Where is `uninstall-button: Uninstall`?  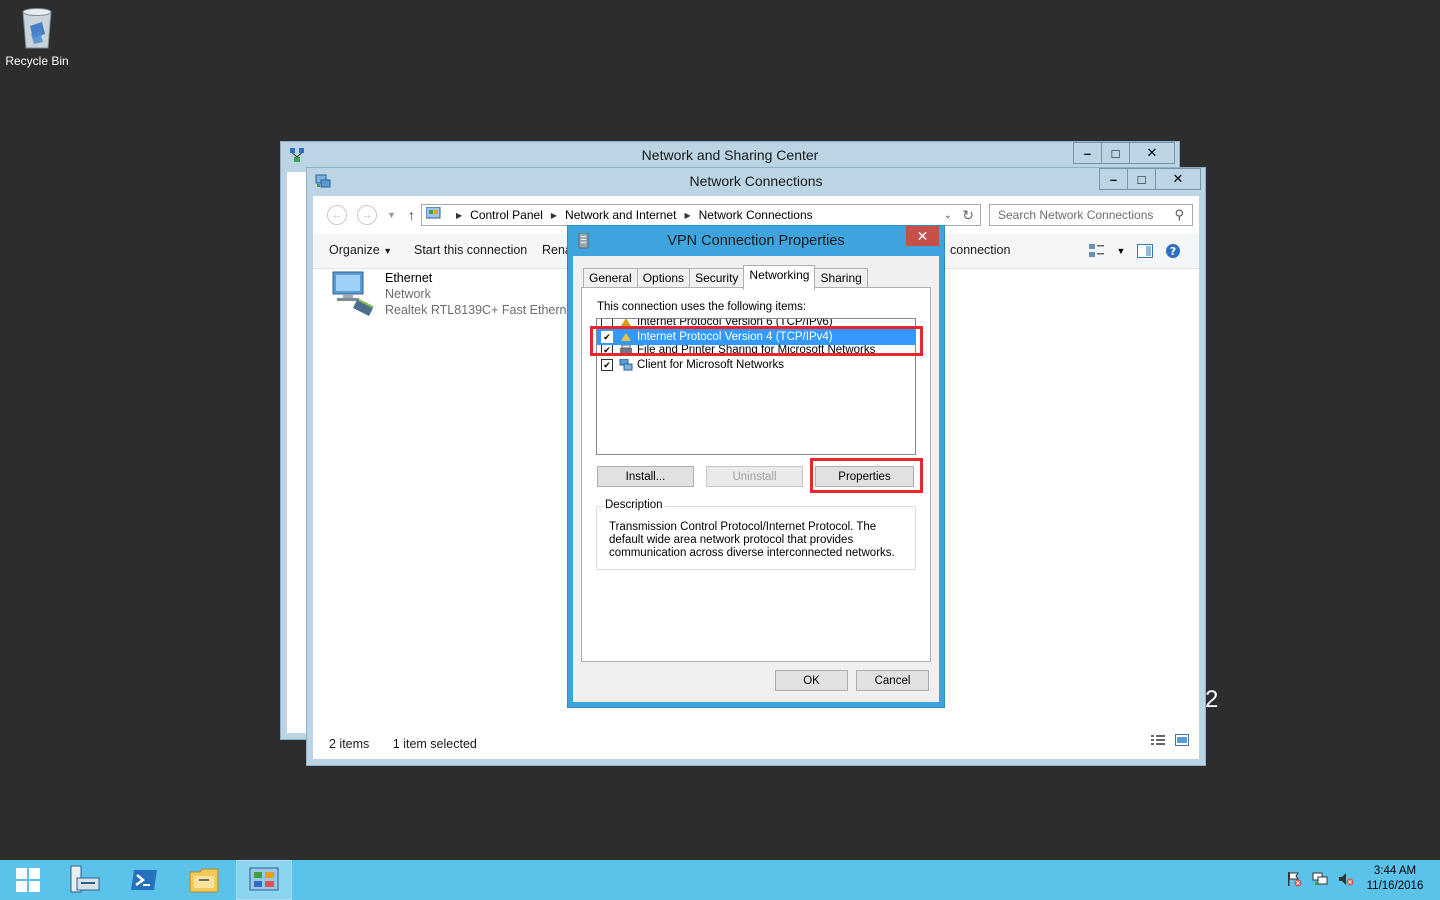 uninstall-button: Uninstall is located at coordinates (754, 476).